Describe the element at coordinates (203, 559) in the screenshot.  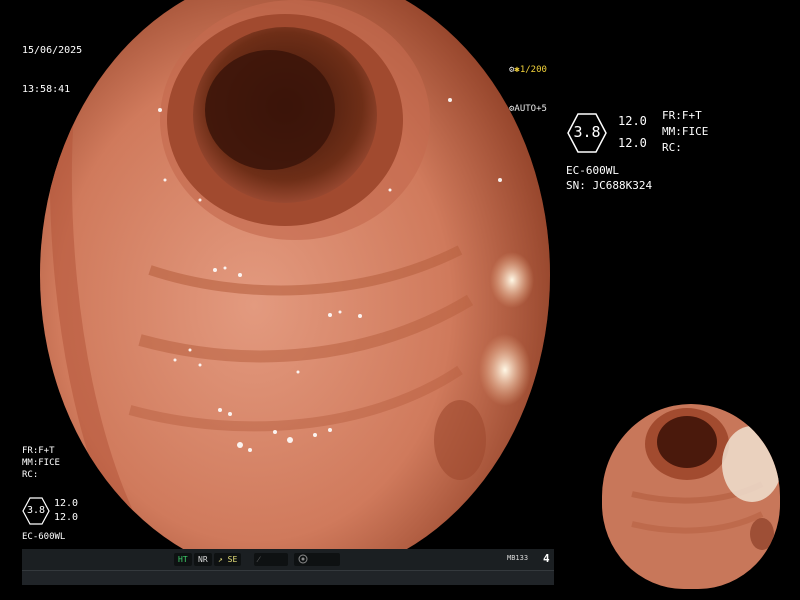
I see `nr-indicator: NR` at that location.